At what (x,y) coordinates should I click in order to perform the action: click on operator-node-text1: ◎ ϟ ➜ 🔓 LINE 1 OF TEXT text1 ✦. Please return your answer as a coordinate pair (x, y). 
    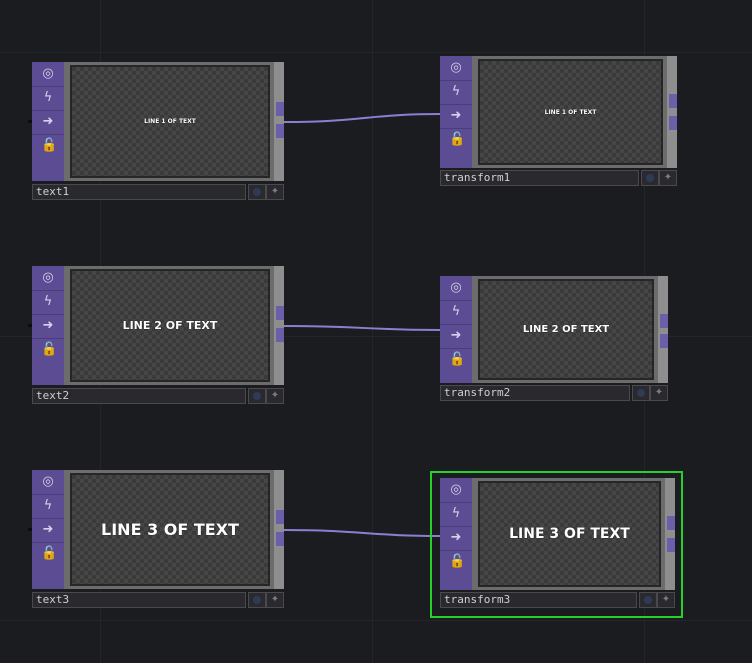
    Looking at the image, I should click on (156, 131).